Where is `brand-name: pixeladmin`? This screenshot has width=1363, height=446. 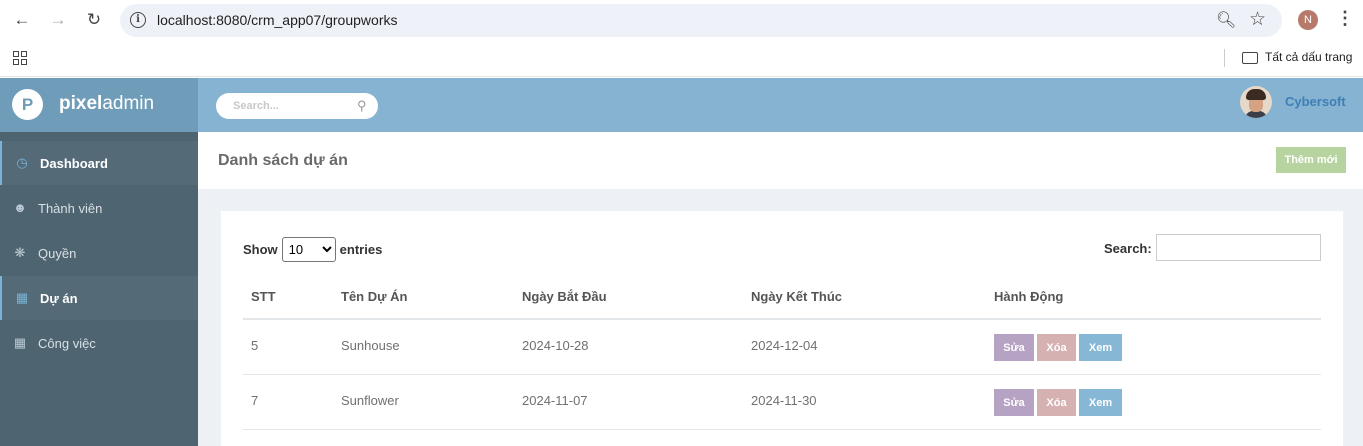
brand-name: pixeladmin is located at coordinates (106, 104).